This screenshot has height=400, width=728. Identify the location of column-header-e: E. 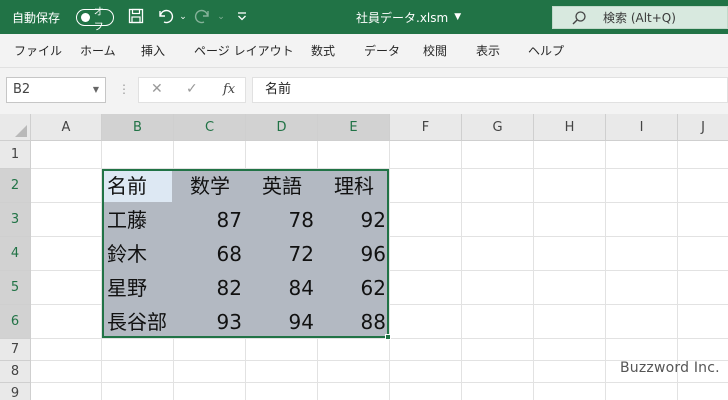
(354, 127).